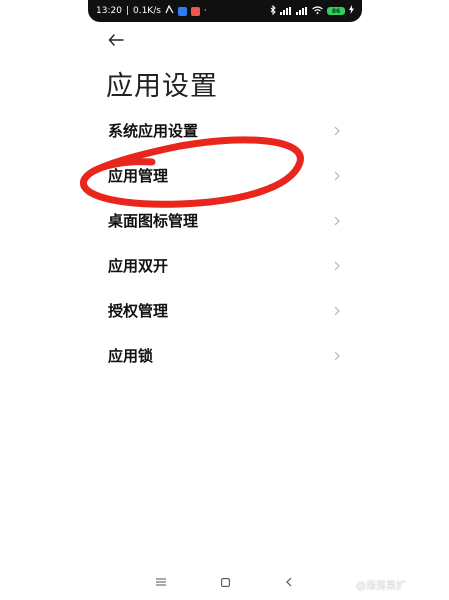  I want to click on status-bar-left: 13:20 | 0.1K/s ·, so click(151, 10).